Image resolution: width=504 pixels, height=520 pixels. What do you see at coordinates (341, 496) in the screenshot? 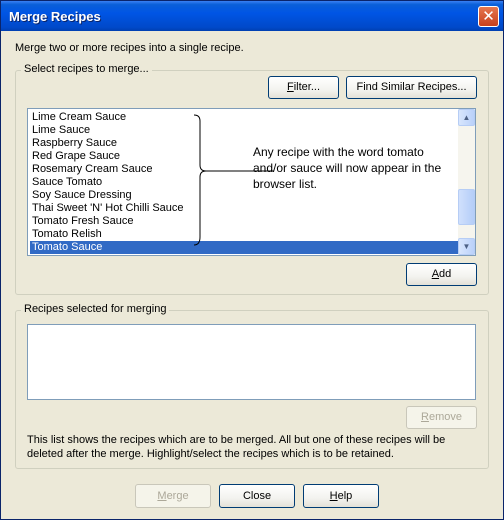
I see `help-button: Help` at bounding box center [341, 496].